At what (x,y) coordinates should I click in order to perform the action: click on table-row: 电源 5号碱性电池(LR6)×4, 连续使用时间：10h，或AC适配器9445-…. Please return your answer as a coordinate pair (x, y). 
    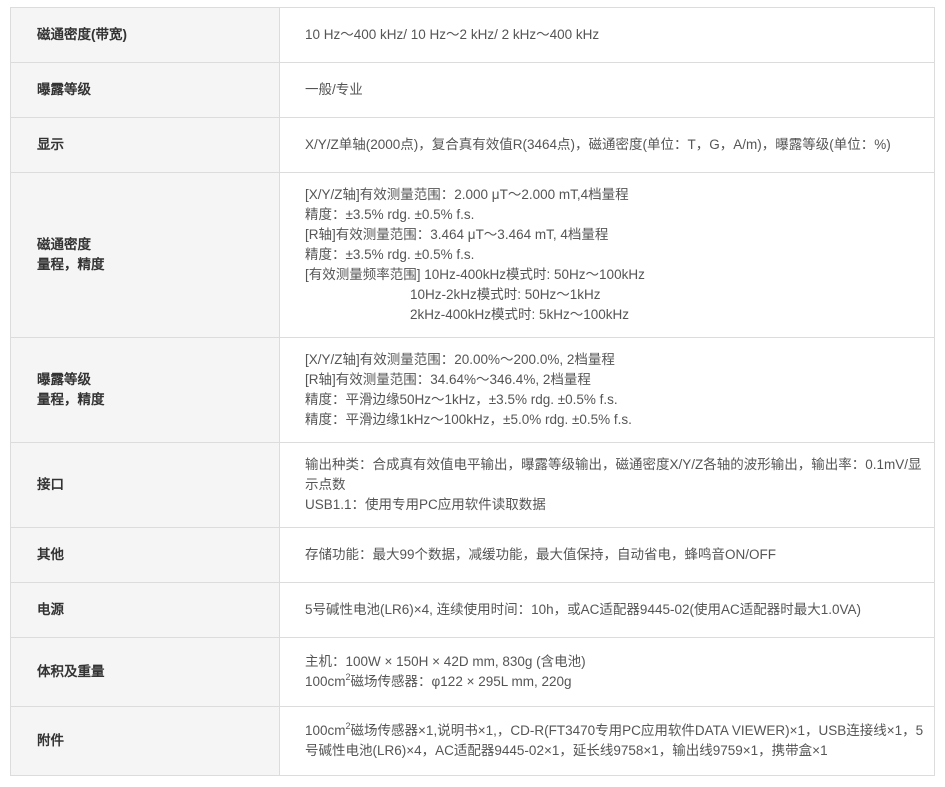
    Looking at the image, I should click on (472, 610).